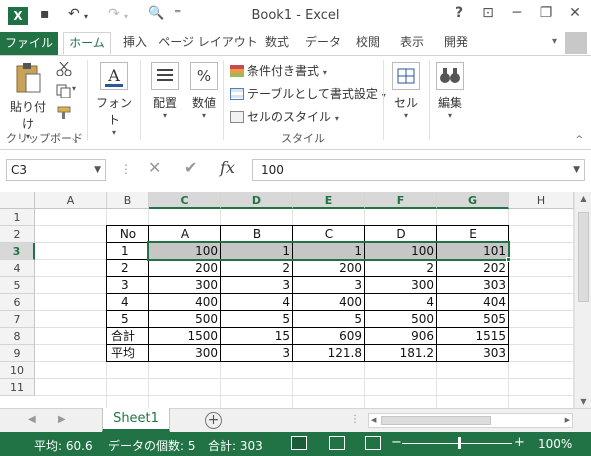 This screenshot has width=591, height=456. I want to click on table-cell: 906, so click(401, 336).